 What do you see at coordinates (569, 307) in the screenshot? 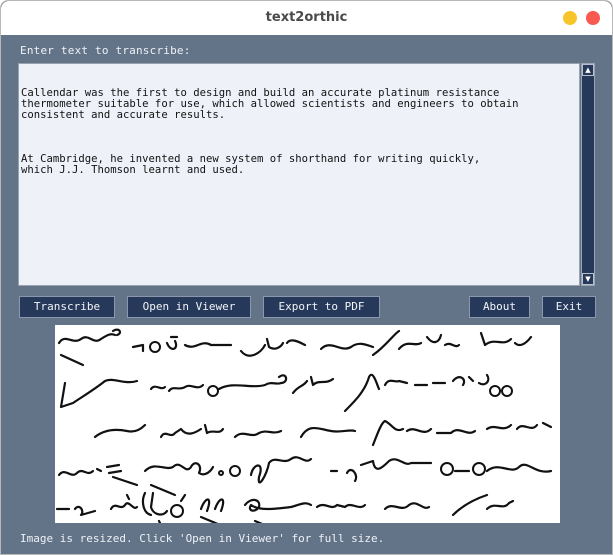
I see `exit-button: Exit` at bounding box center [569, 307].